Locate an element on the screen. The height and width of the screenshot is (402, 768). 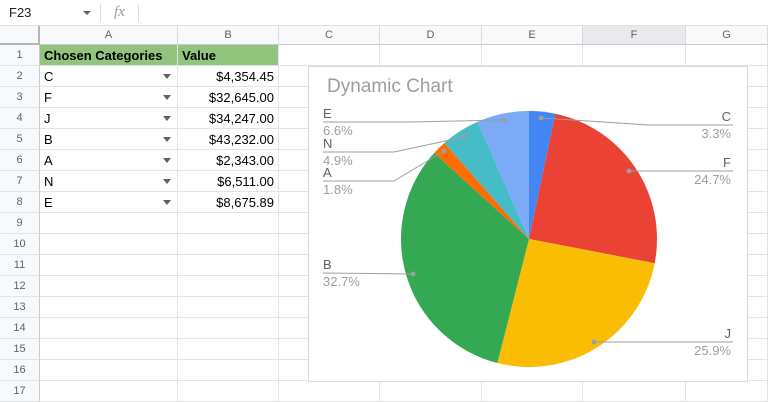
cell-B6: $2,343.00 is located at coordinates (228, 160).